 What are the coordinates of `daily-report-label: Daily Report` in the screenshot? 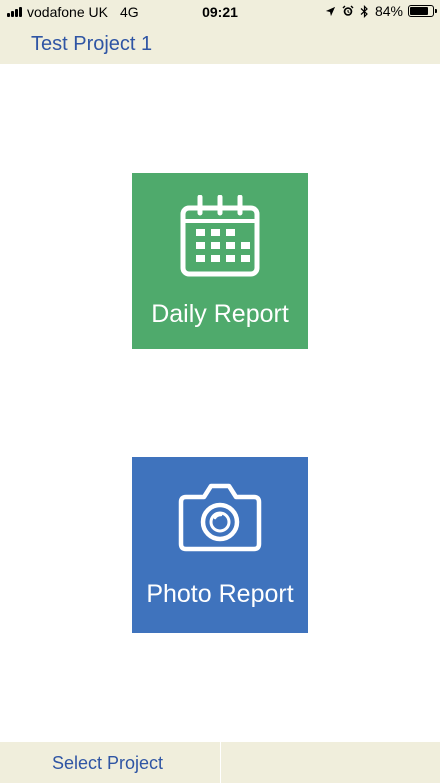 It's located at (220, 314).